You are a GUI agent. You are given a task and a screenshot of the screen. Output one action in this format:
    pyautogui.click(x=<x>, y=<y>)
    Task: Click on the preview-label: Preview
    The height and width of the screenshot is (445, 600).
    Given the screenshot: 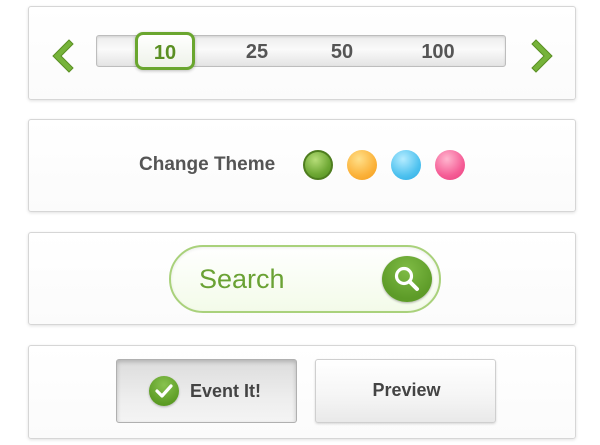 What is the action you would take?
    pyautogui.click(x=406, y=390)
    